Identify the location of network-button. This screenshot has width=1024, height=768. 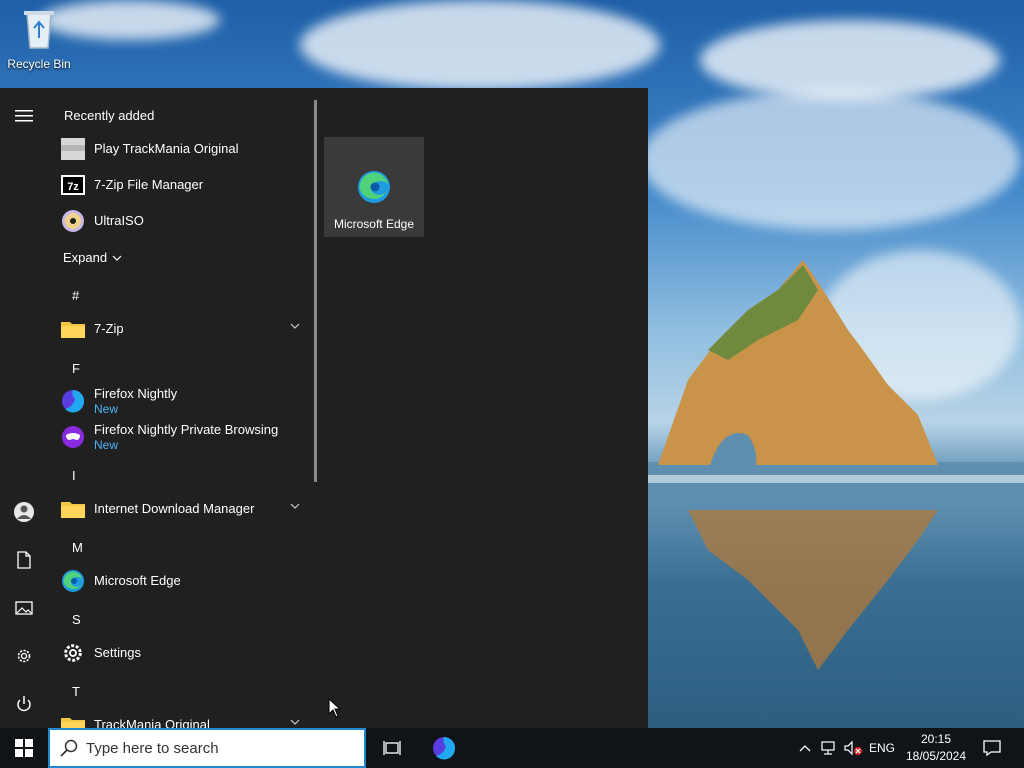
(829, 748).